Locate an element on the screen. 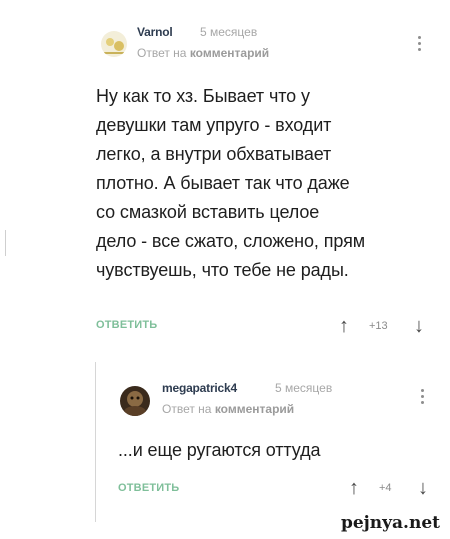  comment-username: Varnol is located at coordinates (155, 32).